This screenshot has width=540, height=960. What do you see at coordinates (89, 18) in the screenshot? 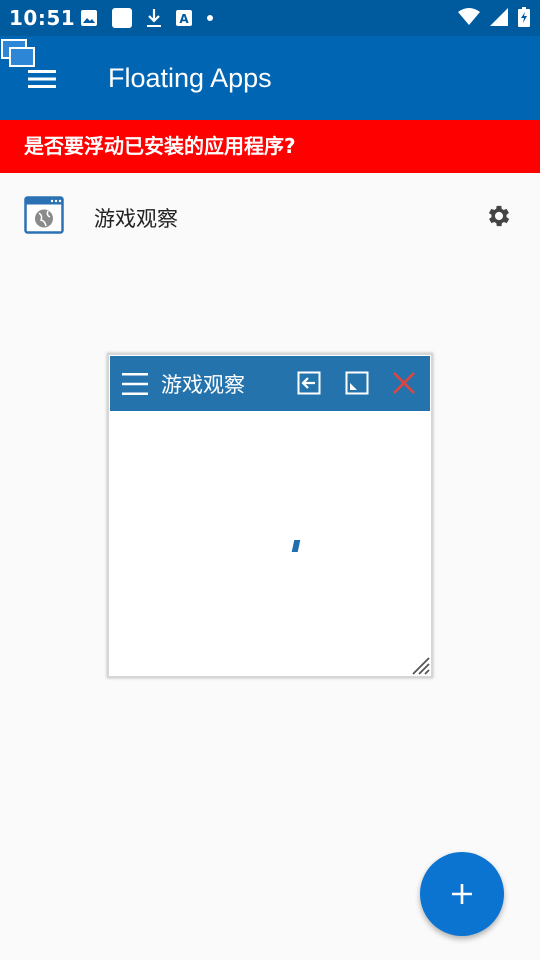
I see `image-icon` at bounding box center [89, 18].